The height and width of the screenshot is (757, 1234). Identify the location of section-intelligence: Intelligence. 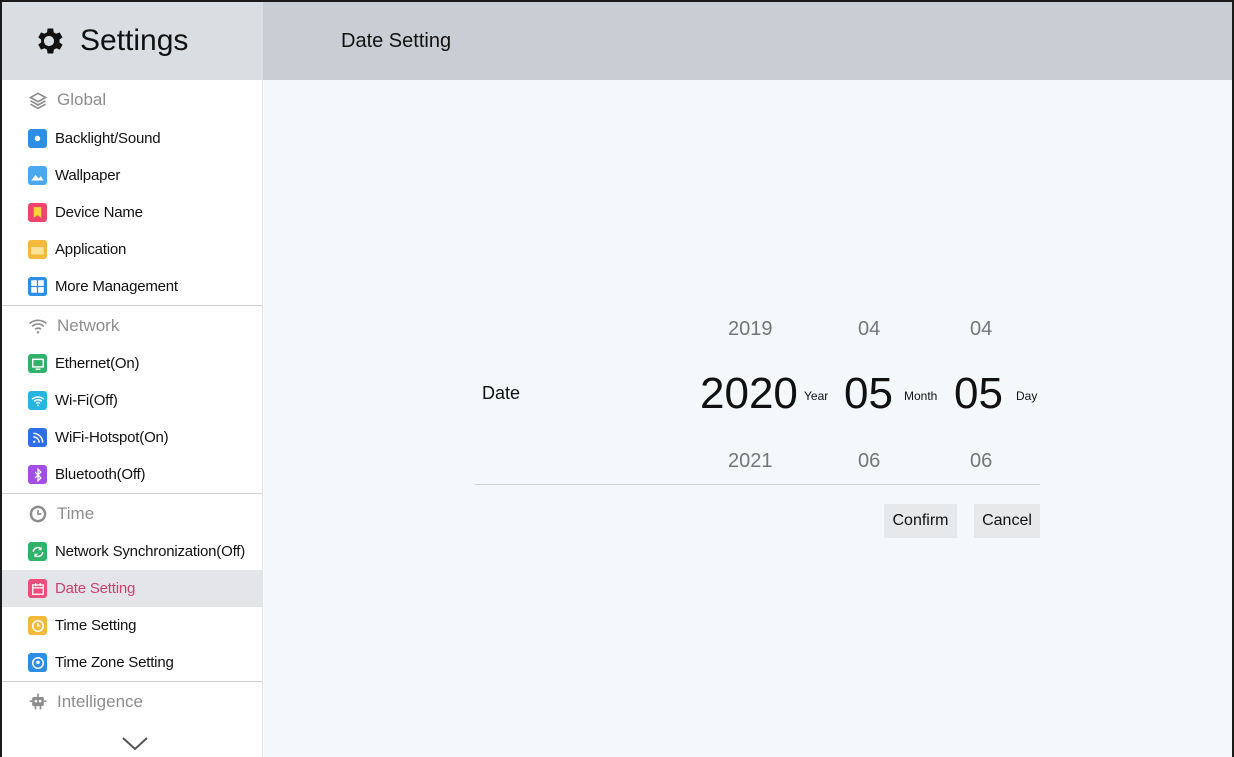
(132, 701).